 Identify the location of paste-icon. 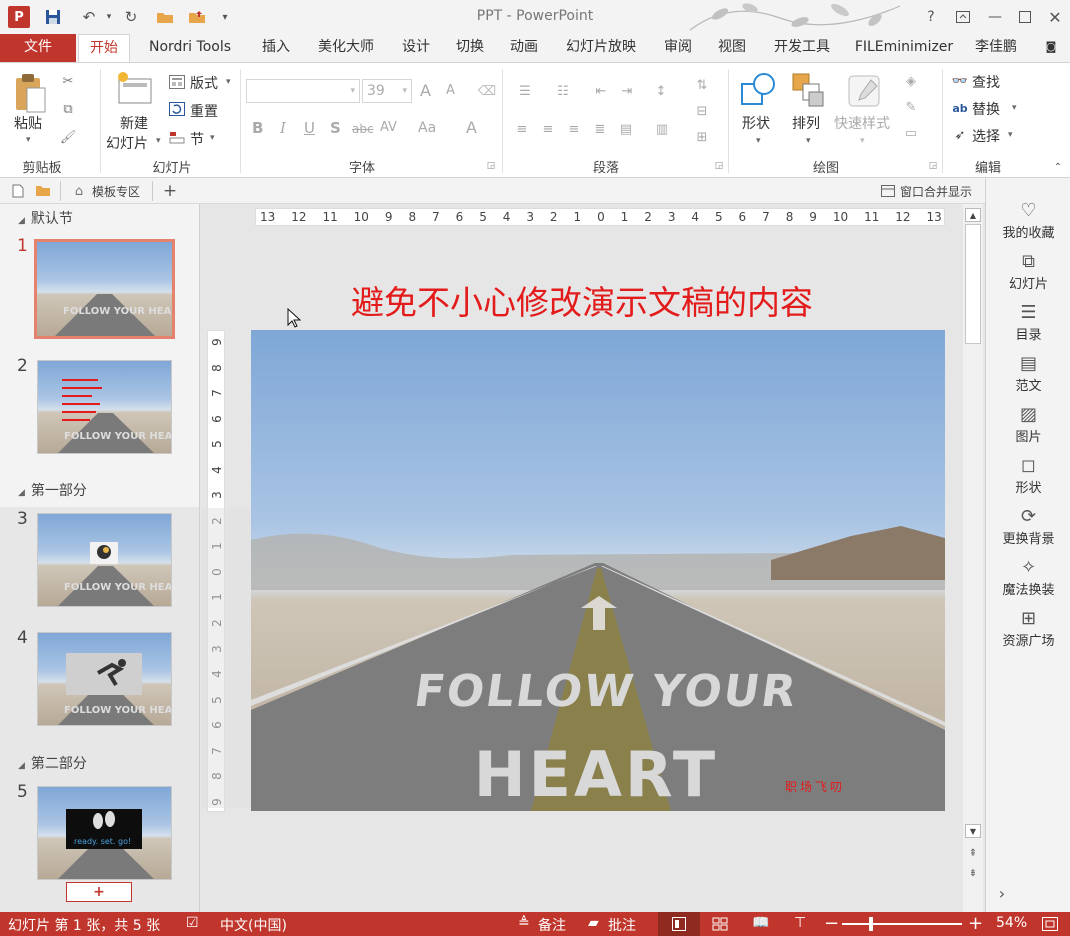
(30, 93).